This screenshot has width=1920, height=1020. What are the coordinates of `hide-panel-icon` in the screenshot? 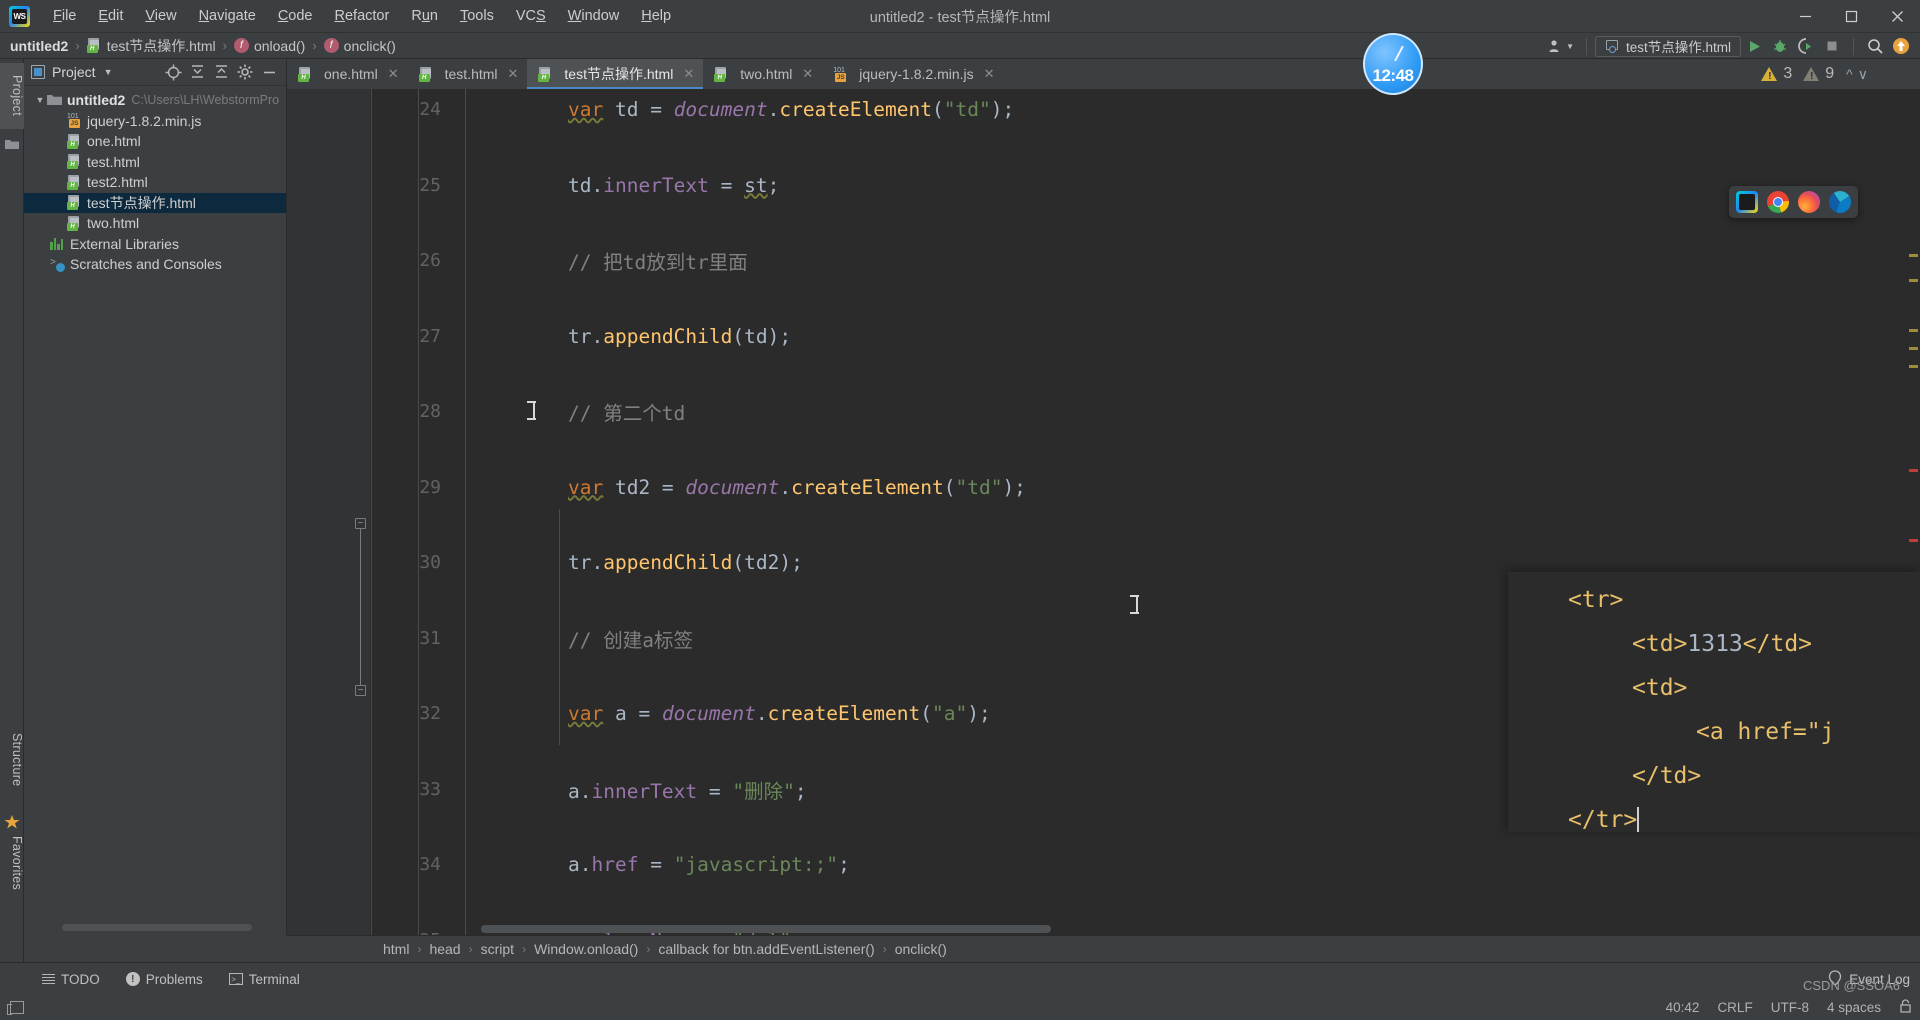 It's located at (269, 72).